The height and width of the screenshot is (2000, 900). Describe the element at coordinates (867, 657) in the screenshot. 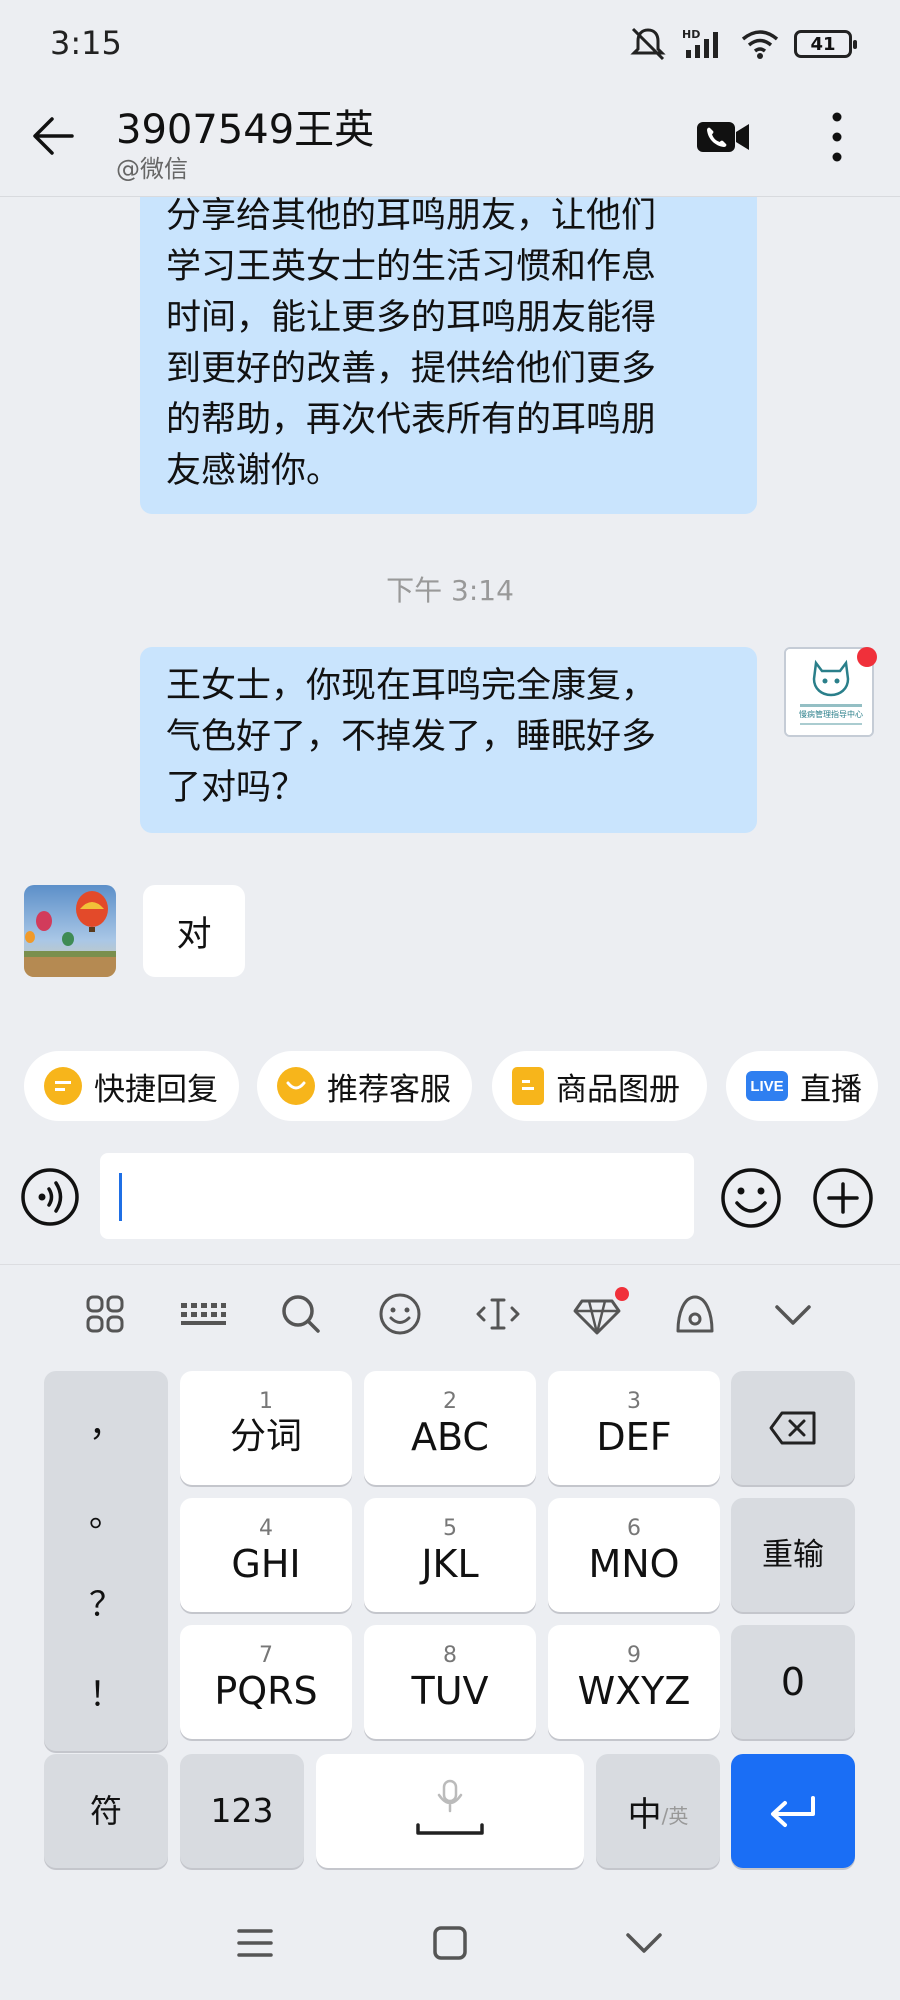

I see `unread-badge` at that location.